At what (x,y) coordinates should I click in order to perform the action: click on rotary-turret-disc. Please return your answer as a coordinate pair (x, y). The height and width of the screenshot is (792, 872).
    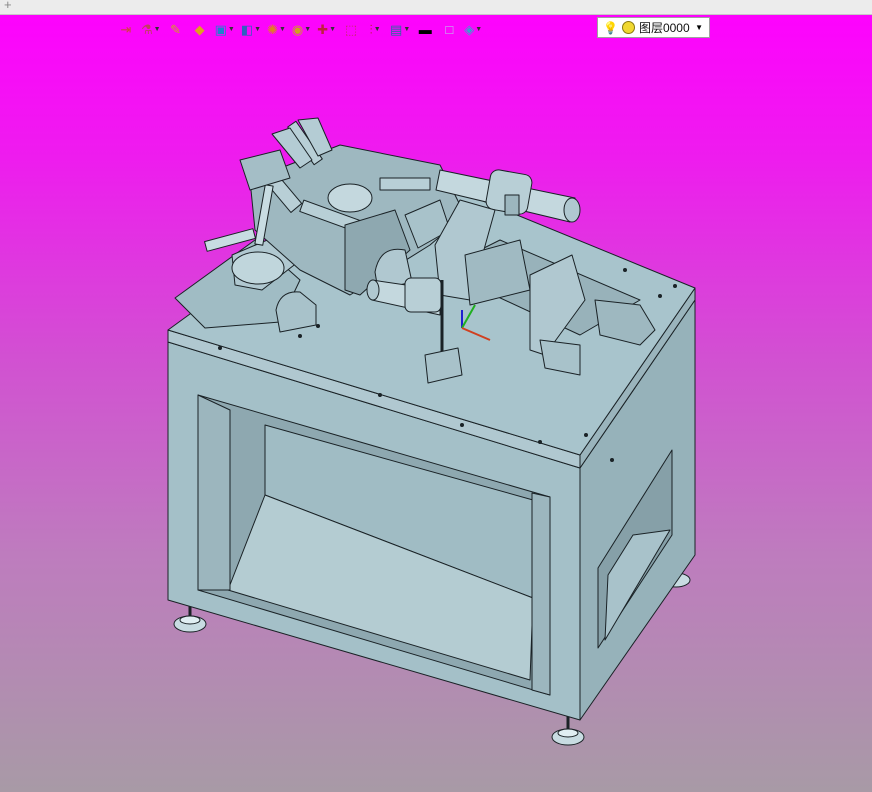
    Looking at the image, I should click on (258, 268).